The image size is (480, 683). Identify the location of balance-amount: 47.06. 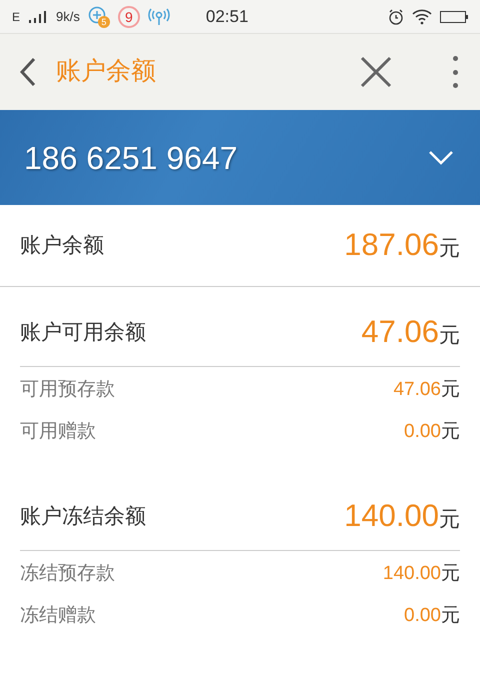
(400, 332).